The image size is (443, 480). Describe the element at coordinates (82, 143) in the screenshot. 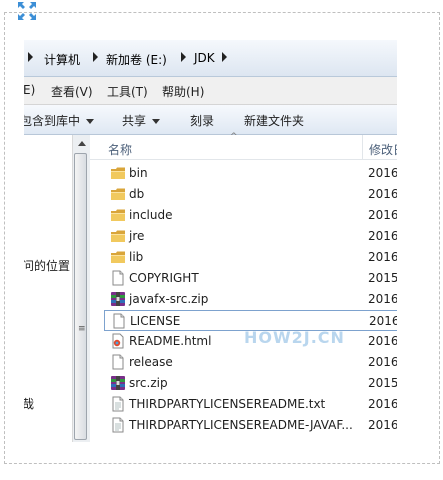

I see `scroll-up-arrow-icon` at that location.